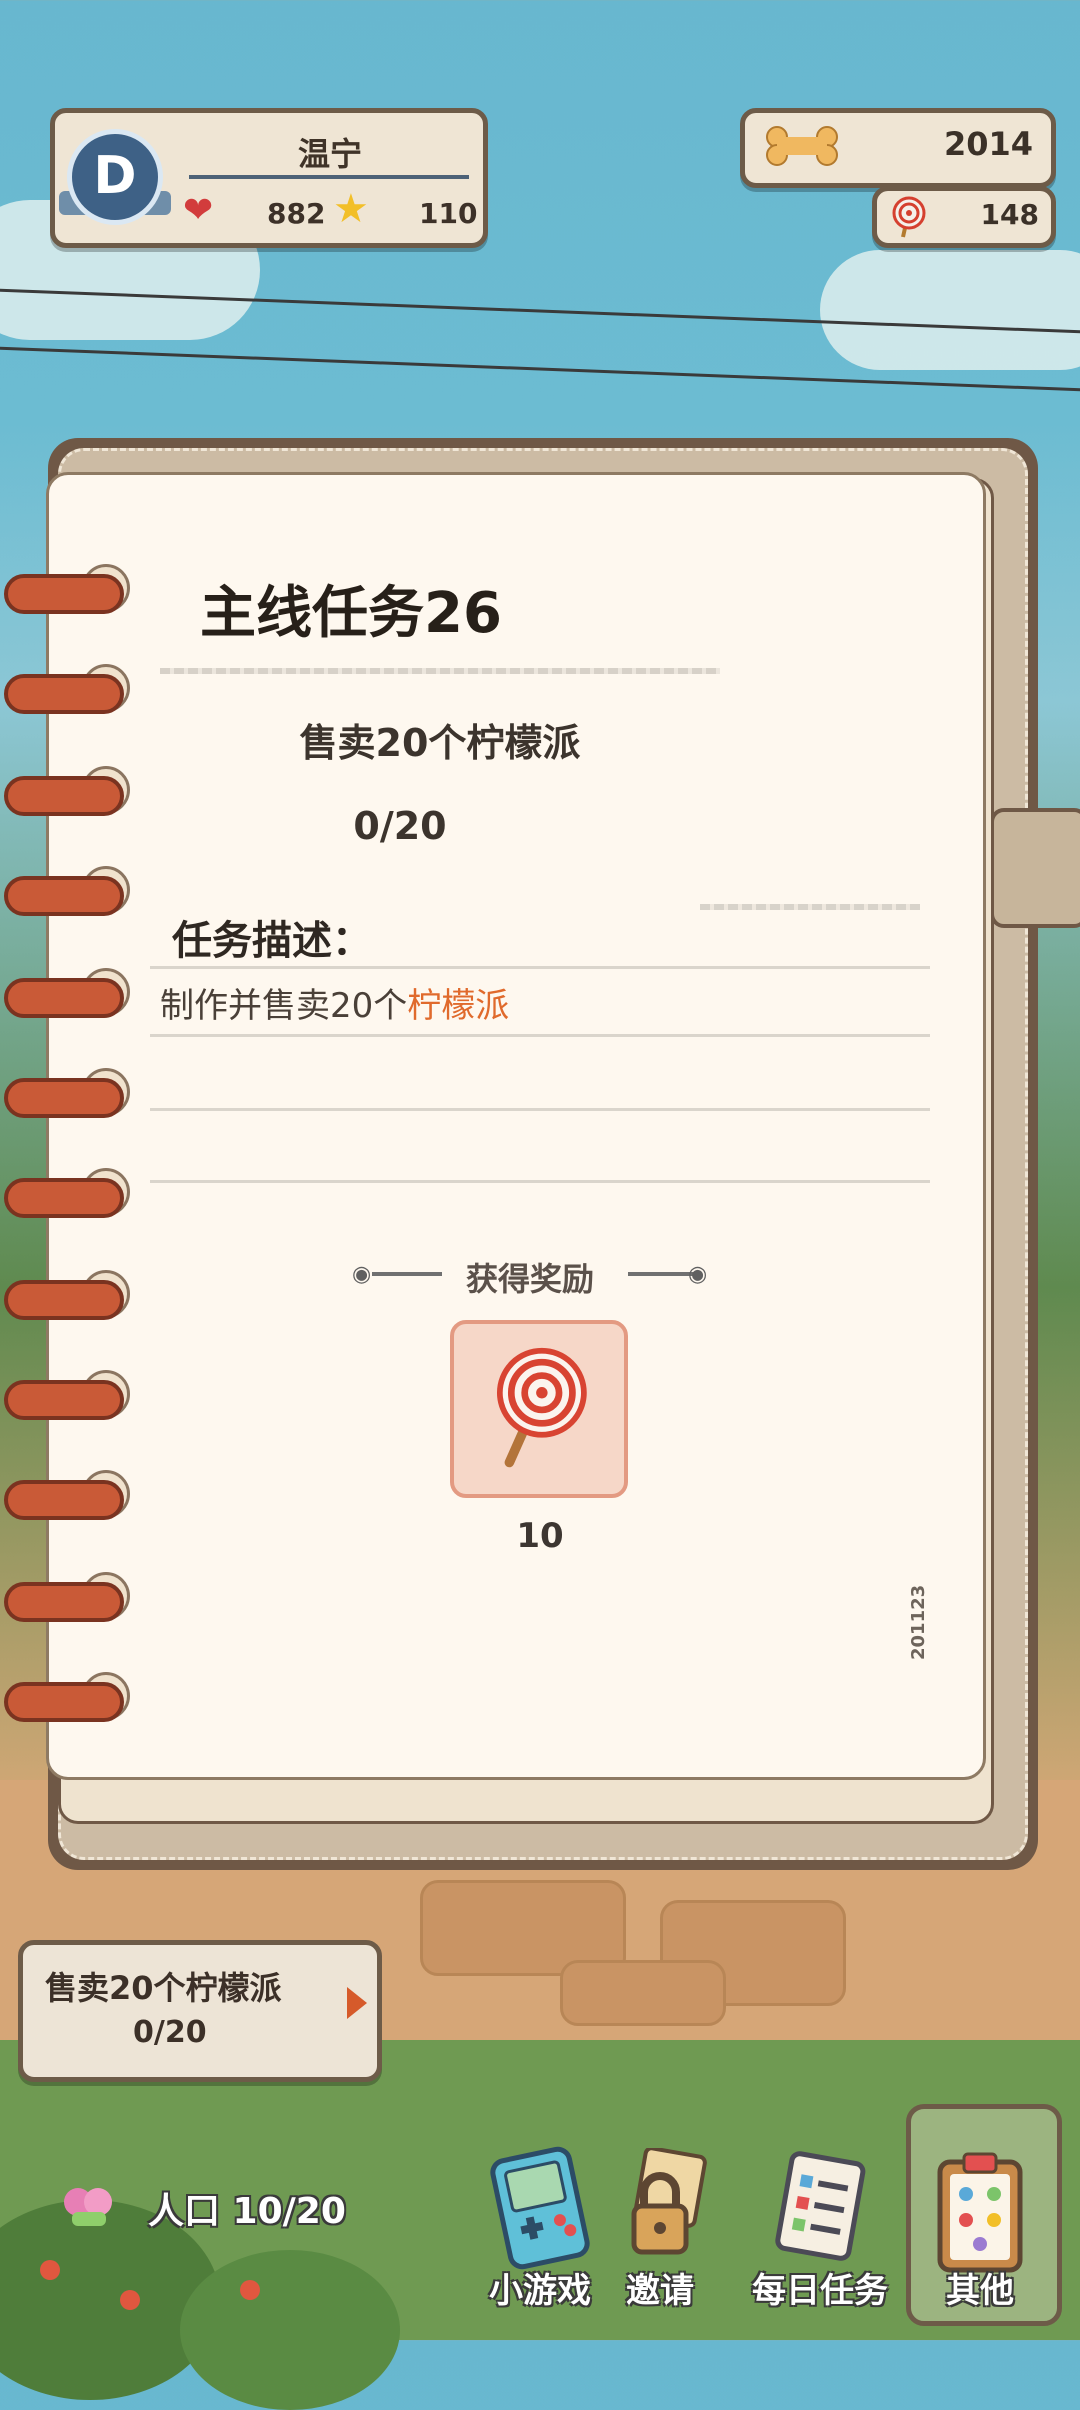 This screenshot has height=2410, width=1080. Describe the element at coordinates (898, 148) in the screenshot. I see `bone-currency: 2014` at that location.